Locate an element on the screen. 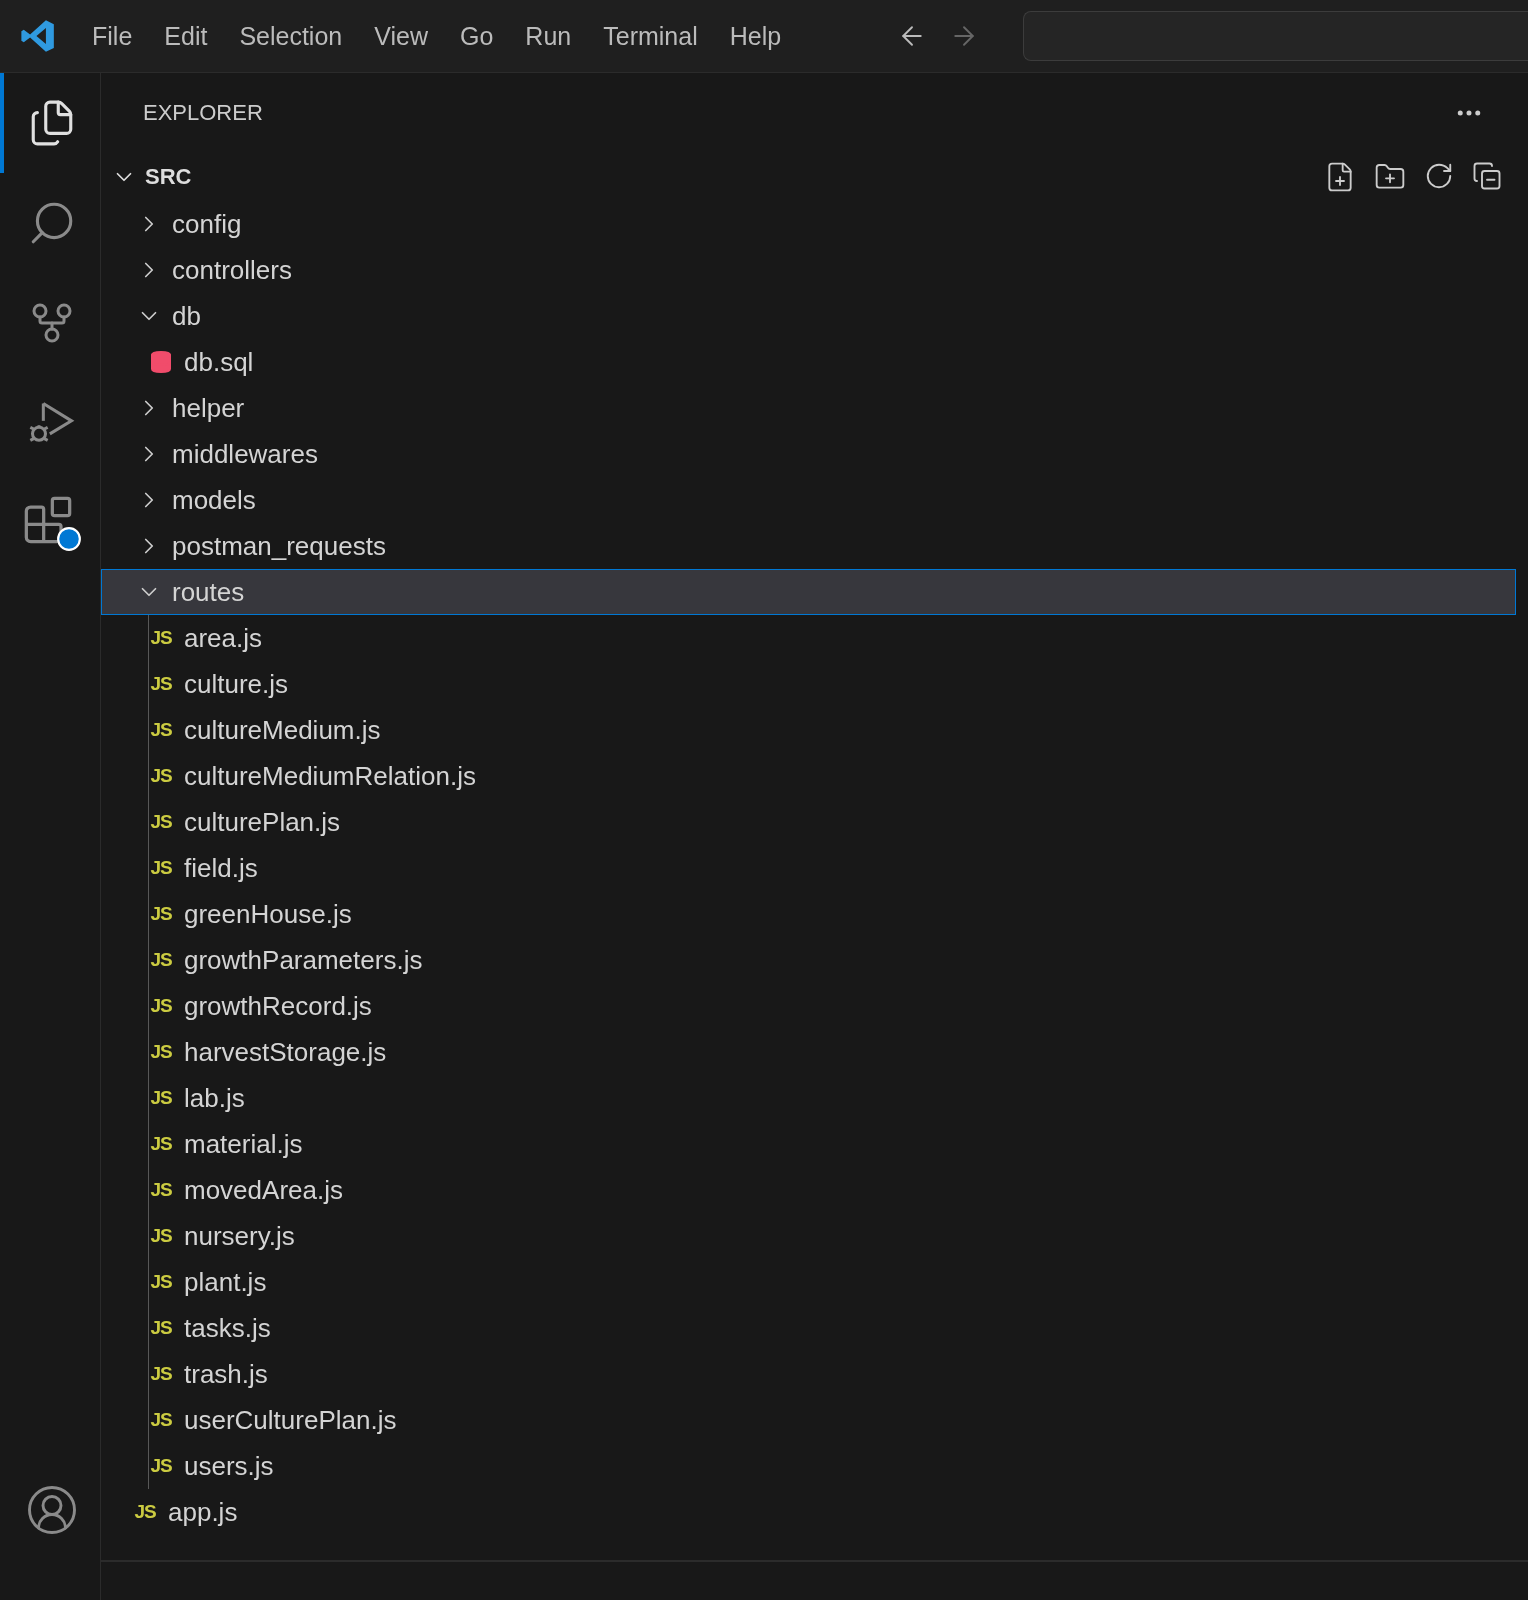 This screenshot has width=1528, height=1600. file-row: JS movedArea.js is located at coordinates (808, 1190).